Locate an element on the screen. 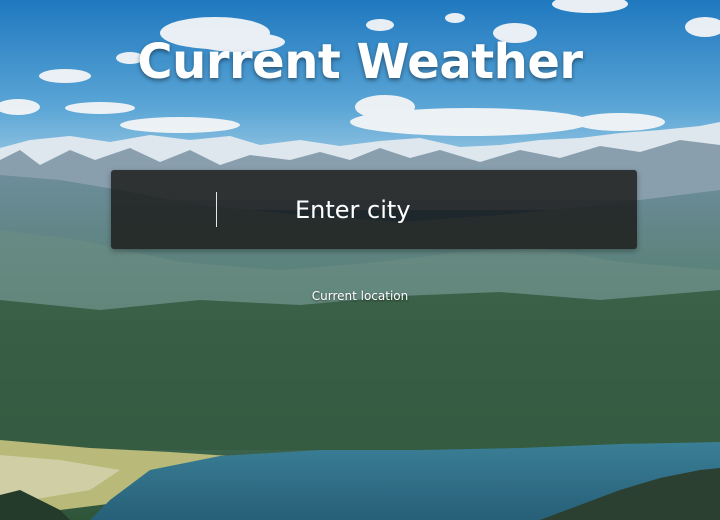 The width and height of the screenshot is (720, 520). city-search-box is located at coordinates (374, 209).